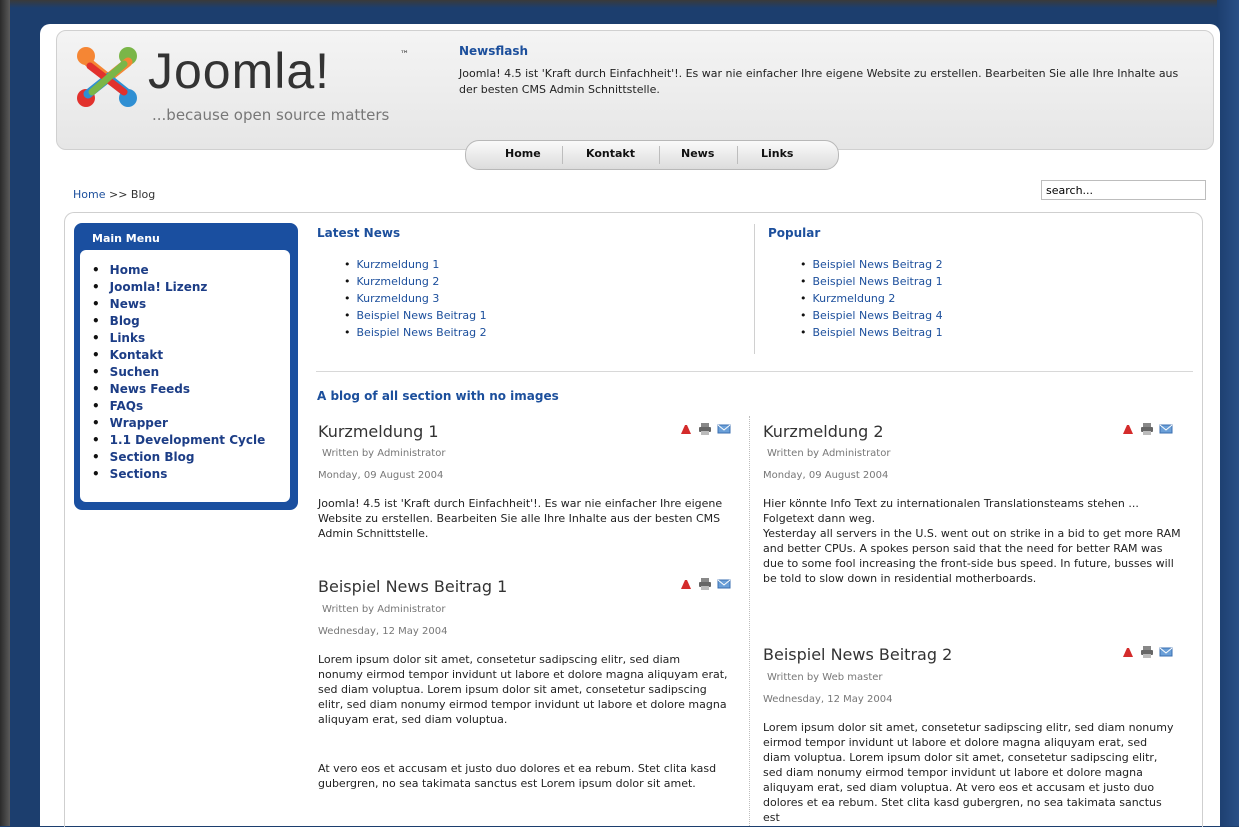  I want to click on joomla-logo: Joomla! ™ ...because open source matters, so click(250, 85).